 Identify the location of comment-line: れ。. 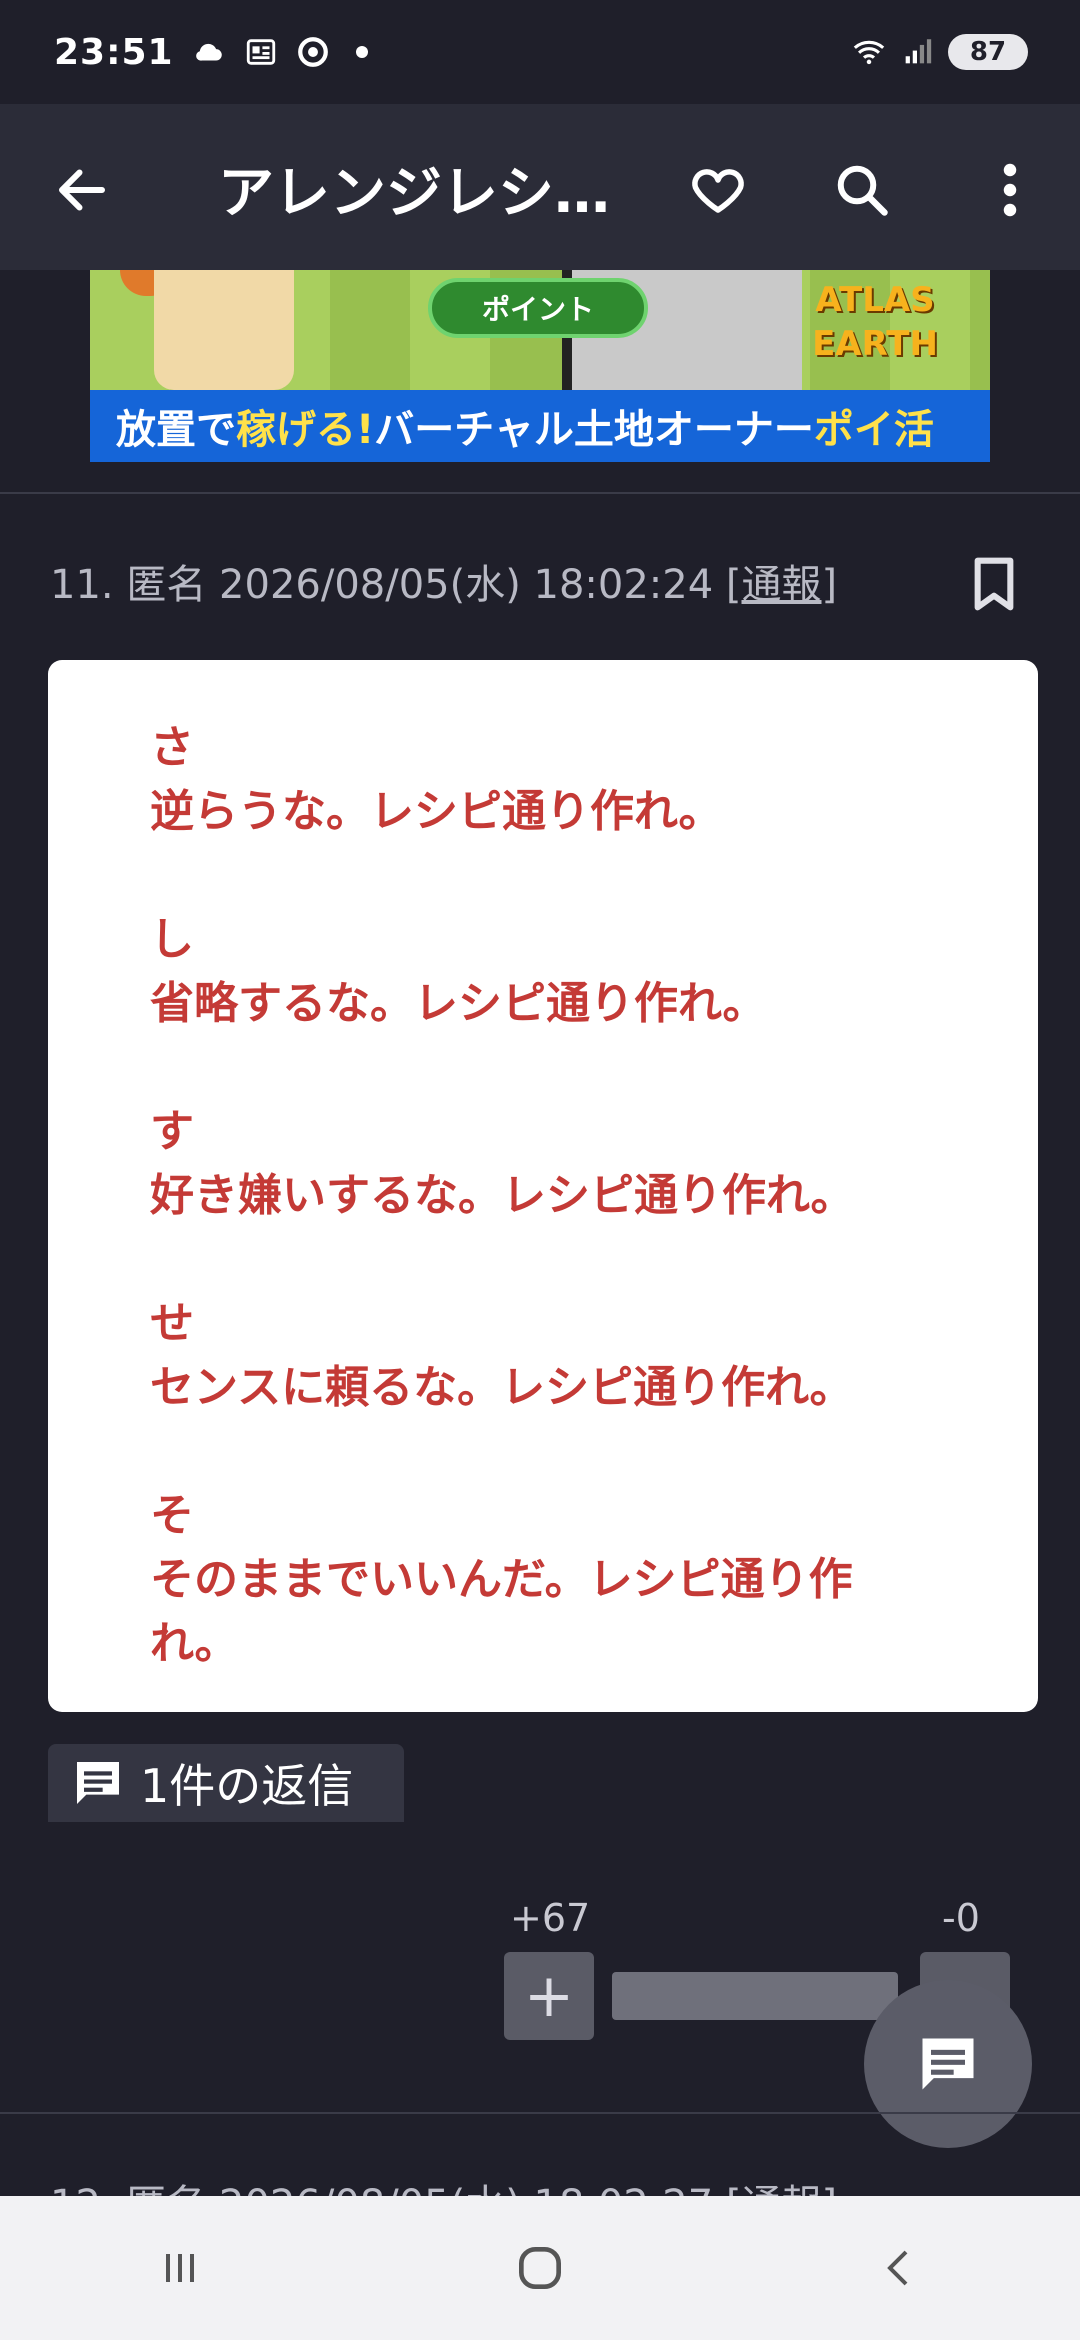
(194, 1643).